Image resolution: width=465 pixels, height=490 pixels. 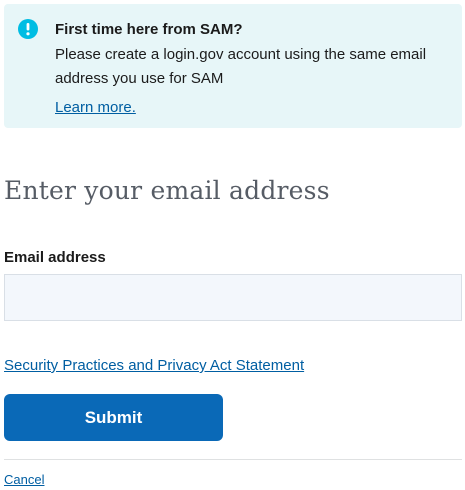 I want to click on info-circle-icon, so click(x=28, y=29).